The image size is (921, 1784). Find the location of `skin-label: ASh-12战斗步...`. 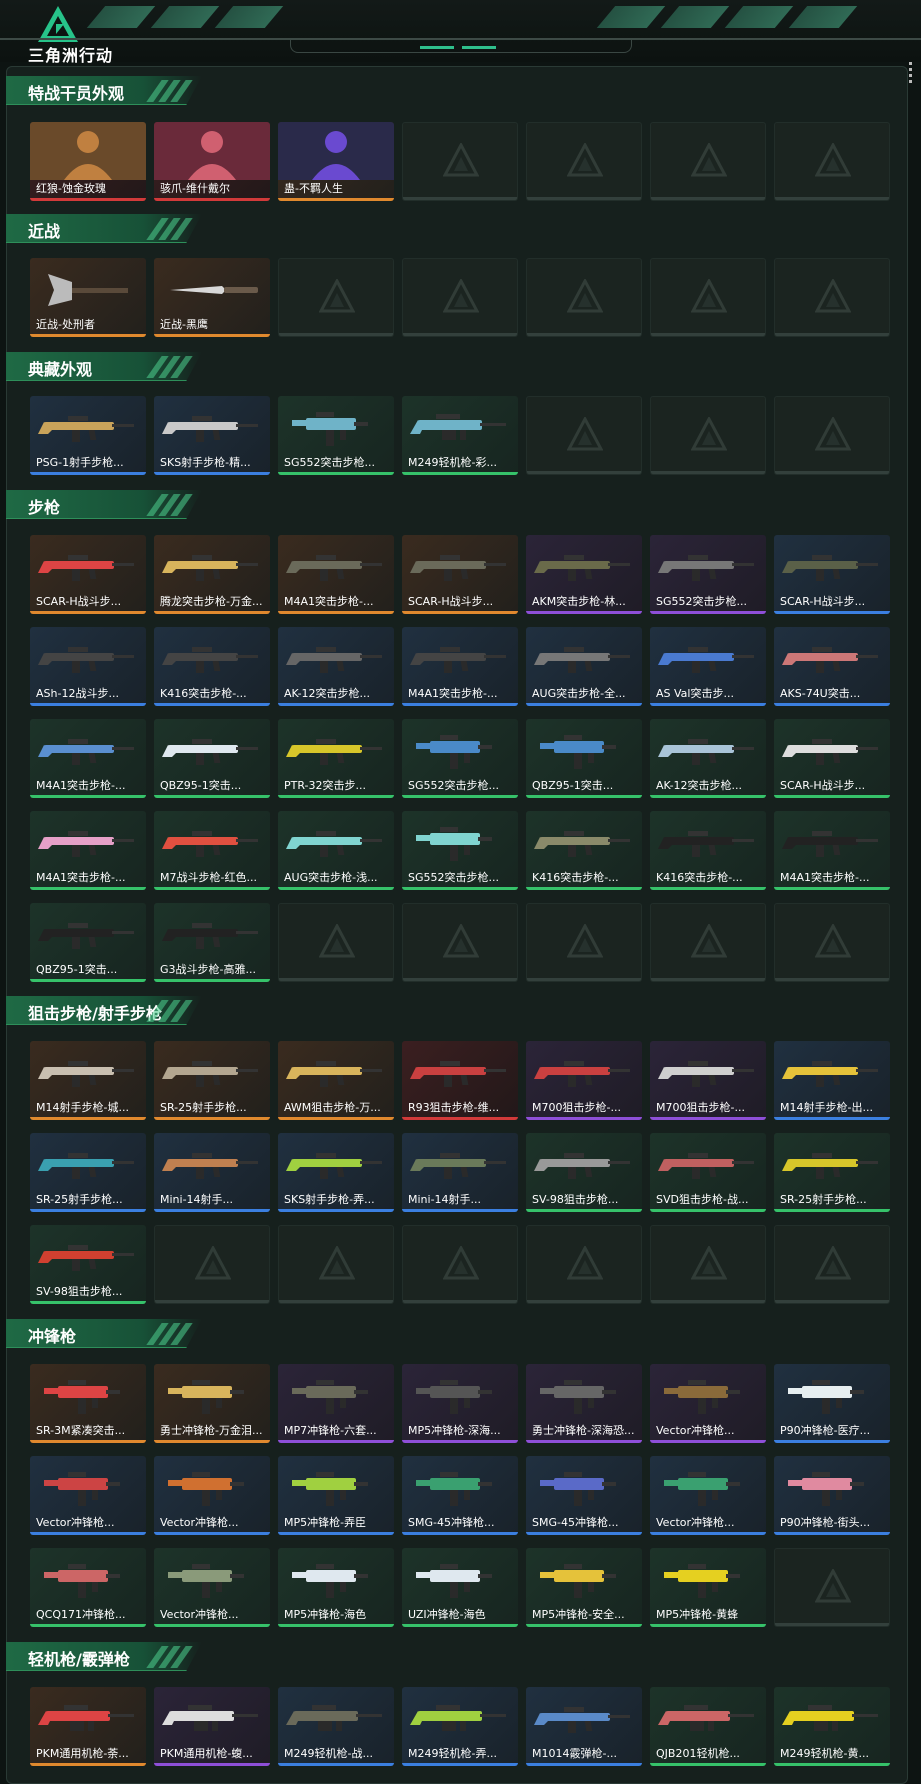

skin-label: ASh-12战斗步... is located at coordinates (77, 693).